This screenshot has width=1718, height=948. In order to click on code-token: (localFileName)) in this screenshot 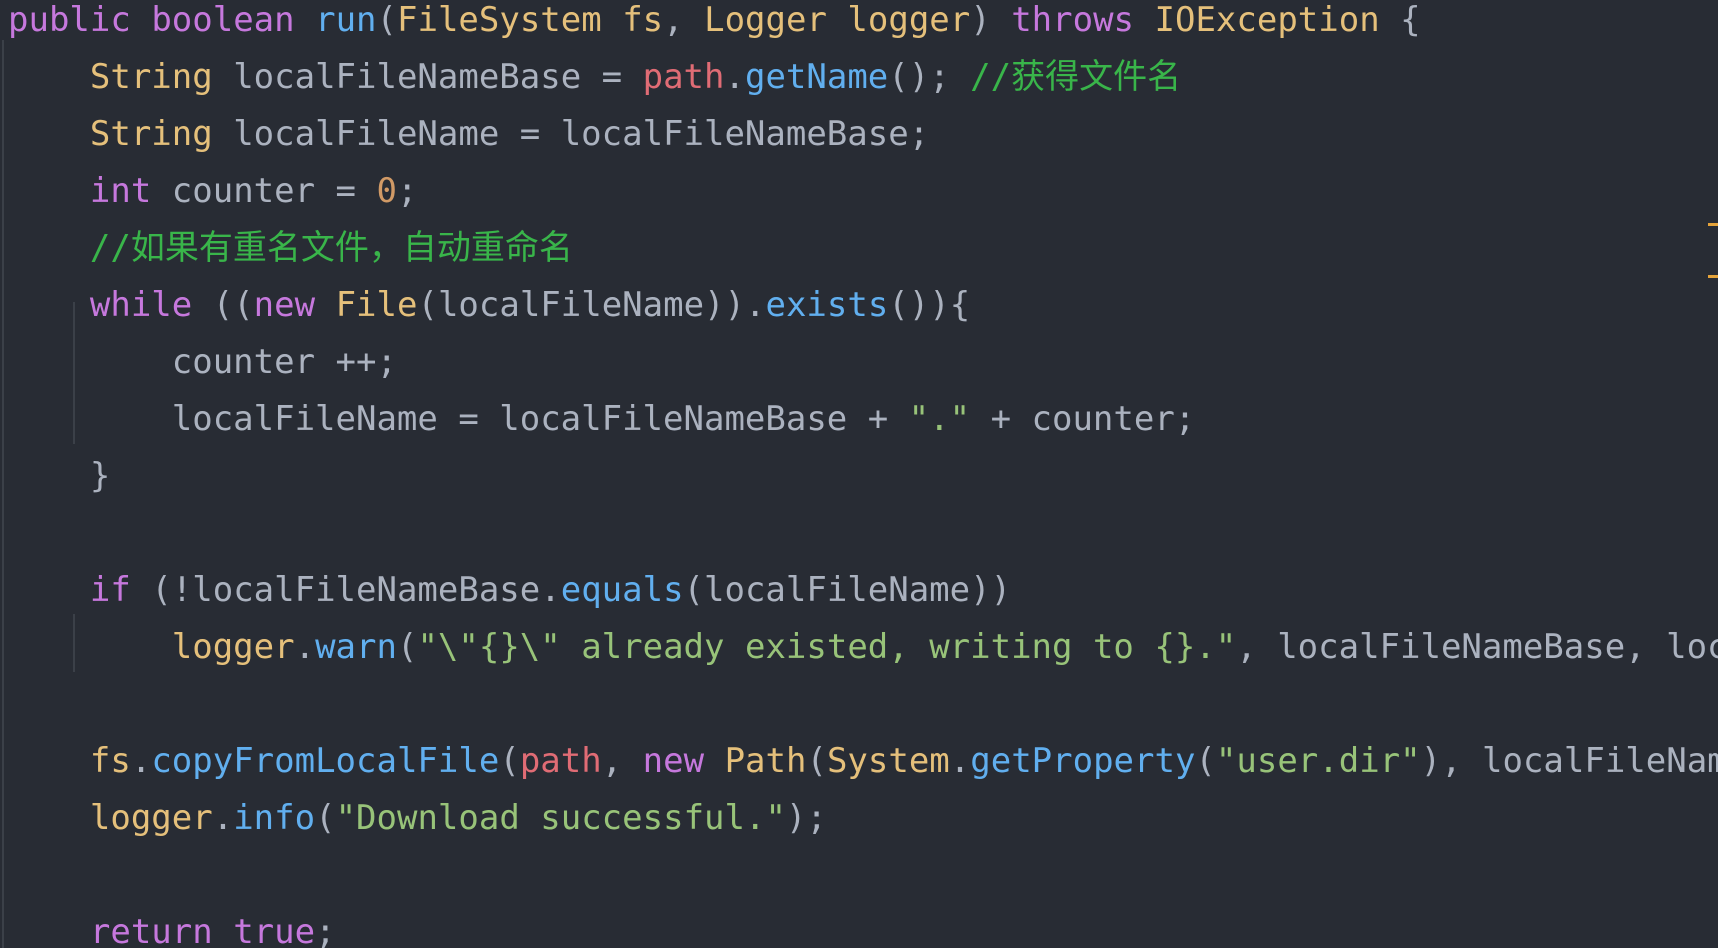, I will do `click(847, 590)`.